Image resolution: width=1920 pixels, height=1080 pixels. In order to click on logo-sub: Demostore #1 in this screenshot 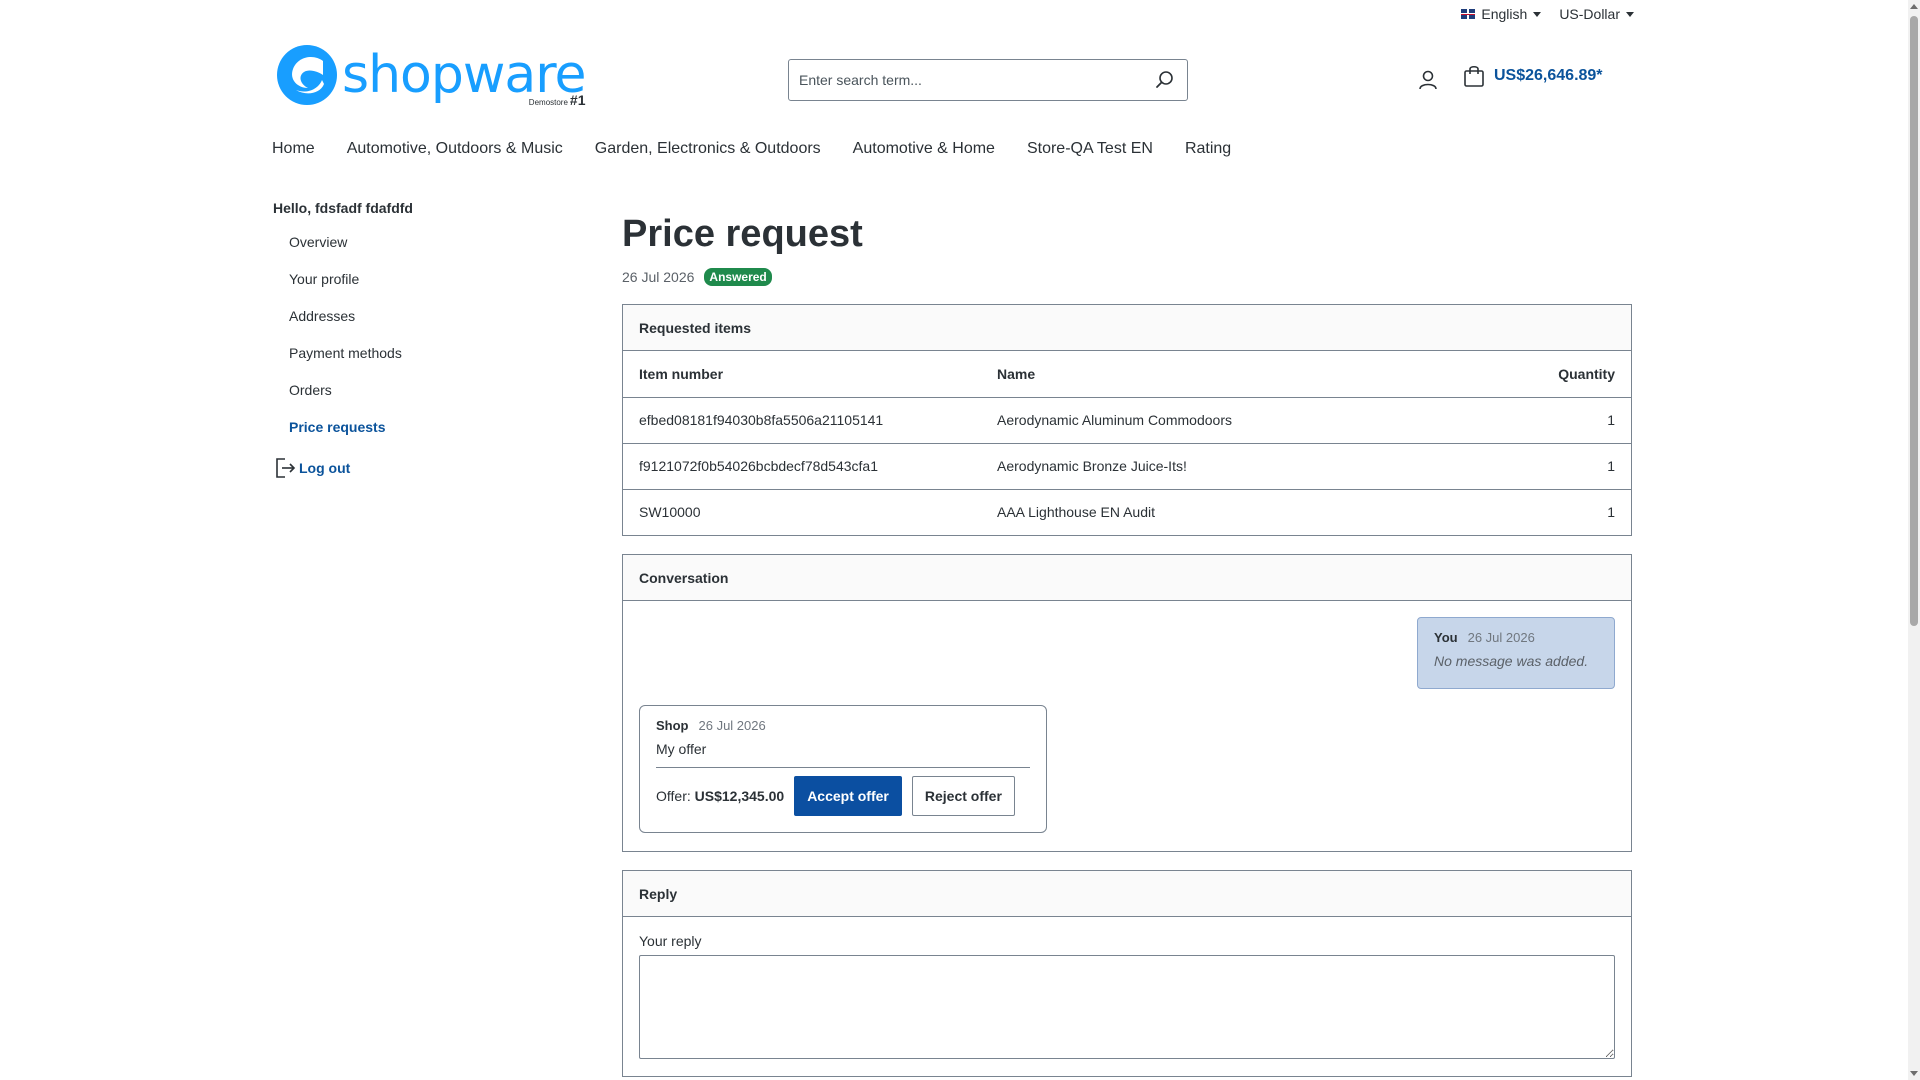, I will do `click(557, 100)`.